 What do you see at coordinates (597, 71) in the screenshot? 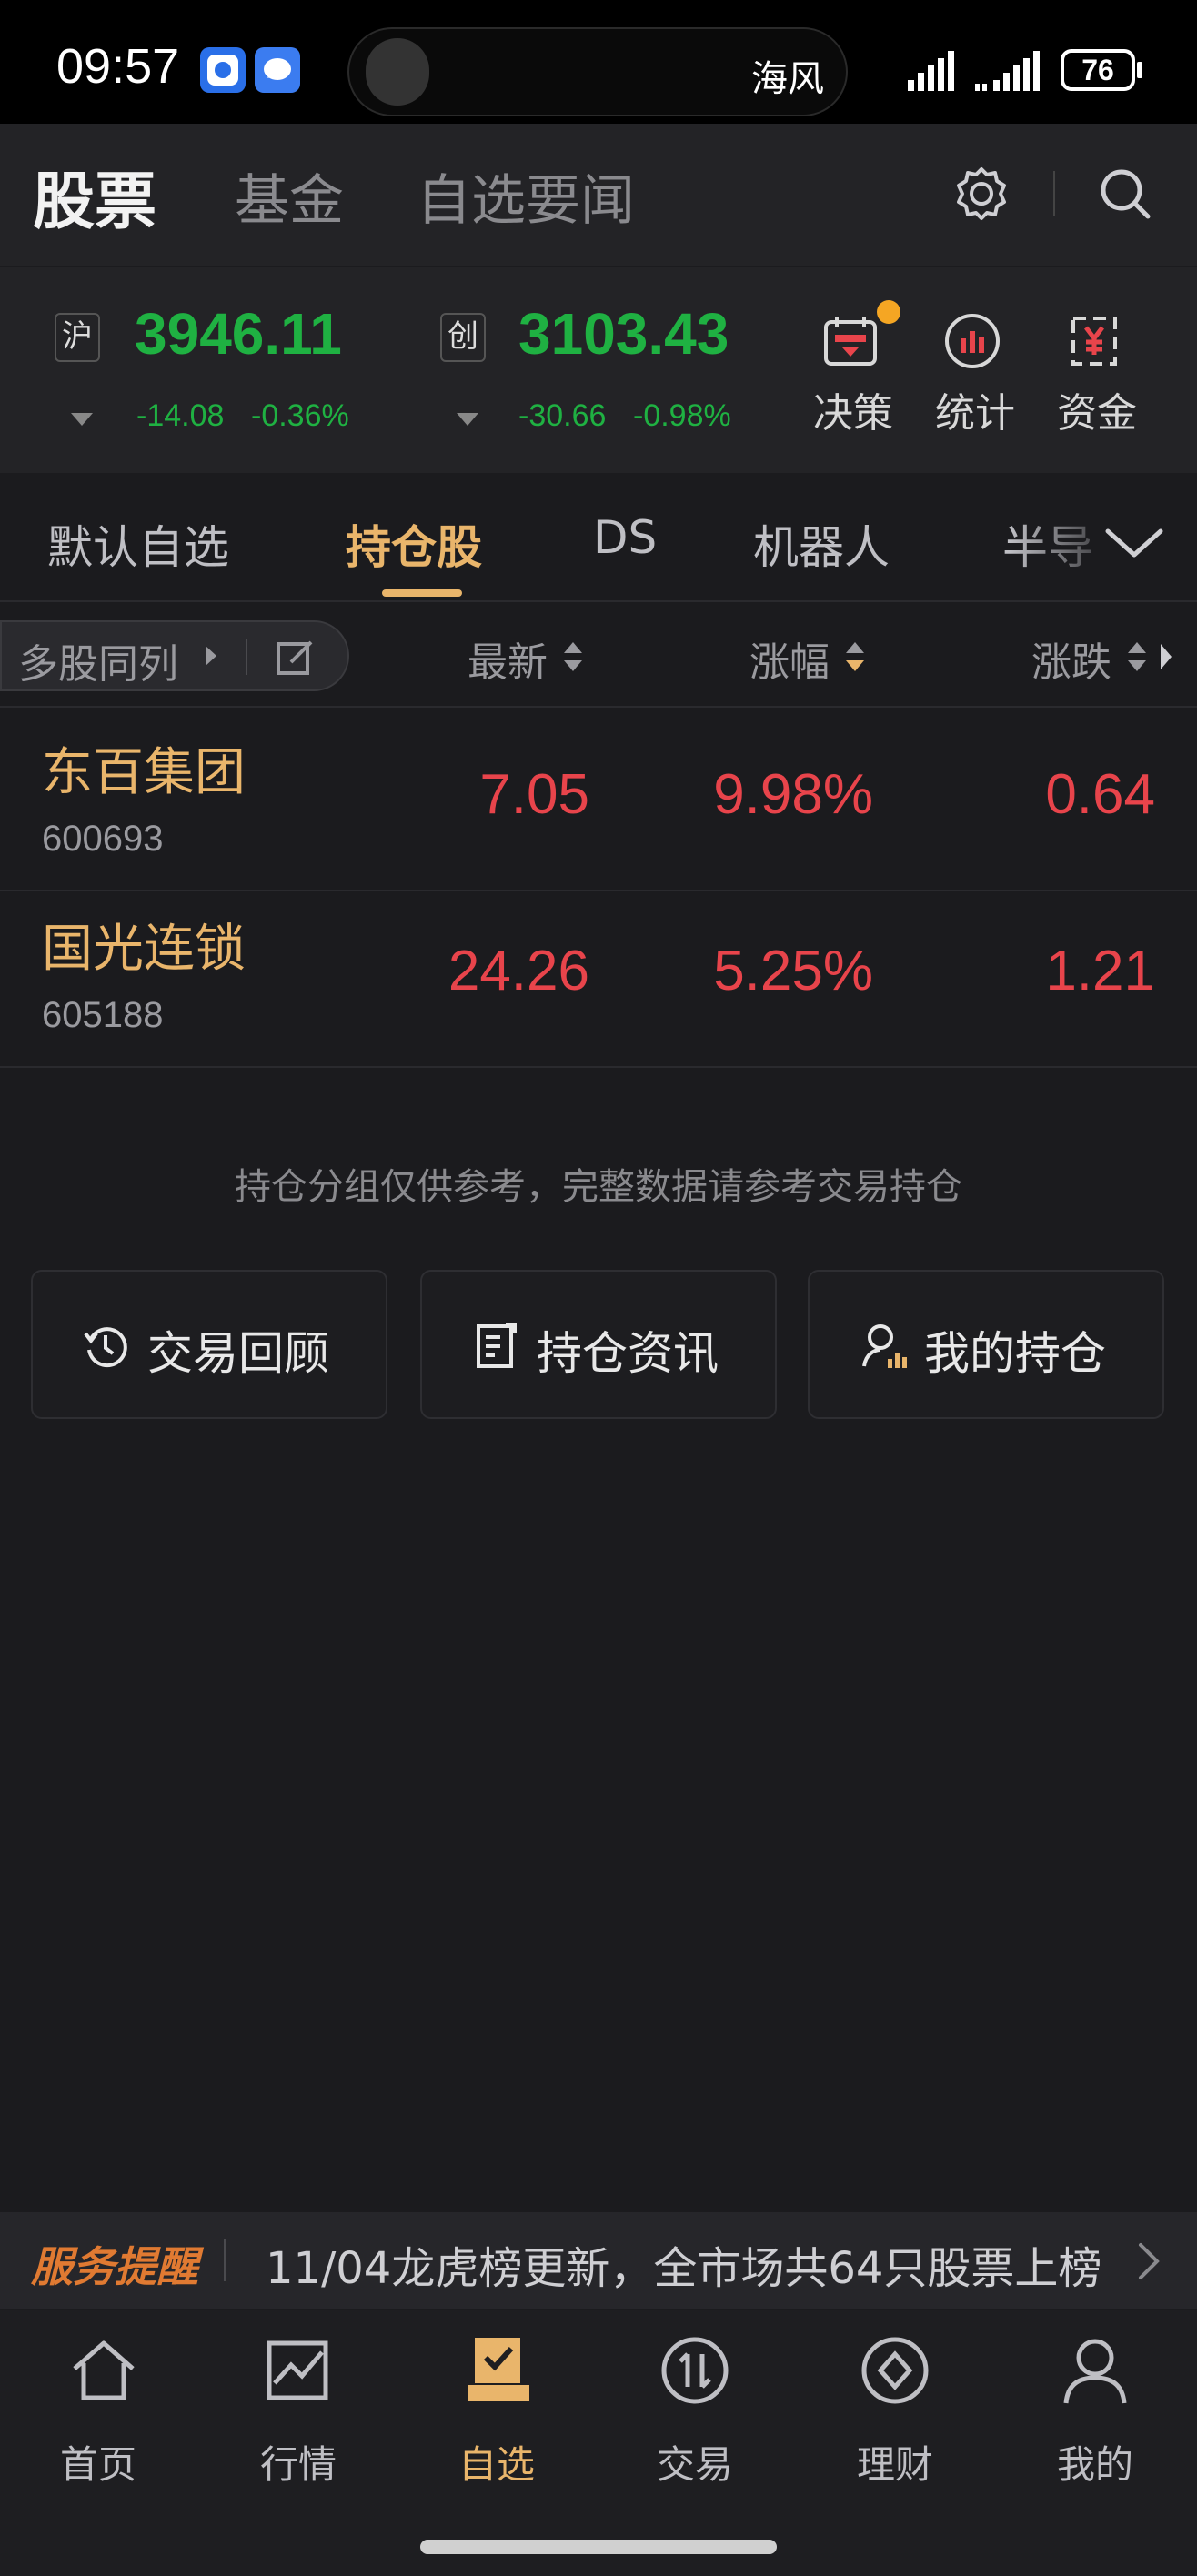
I see `dynamic-island: 海风` at bounding box center [597, 71].